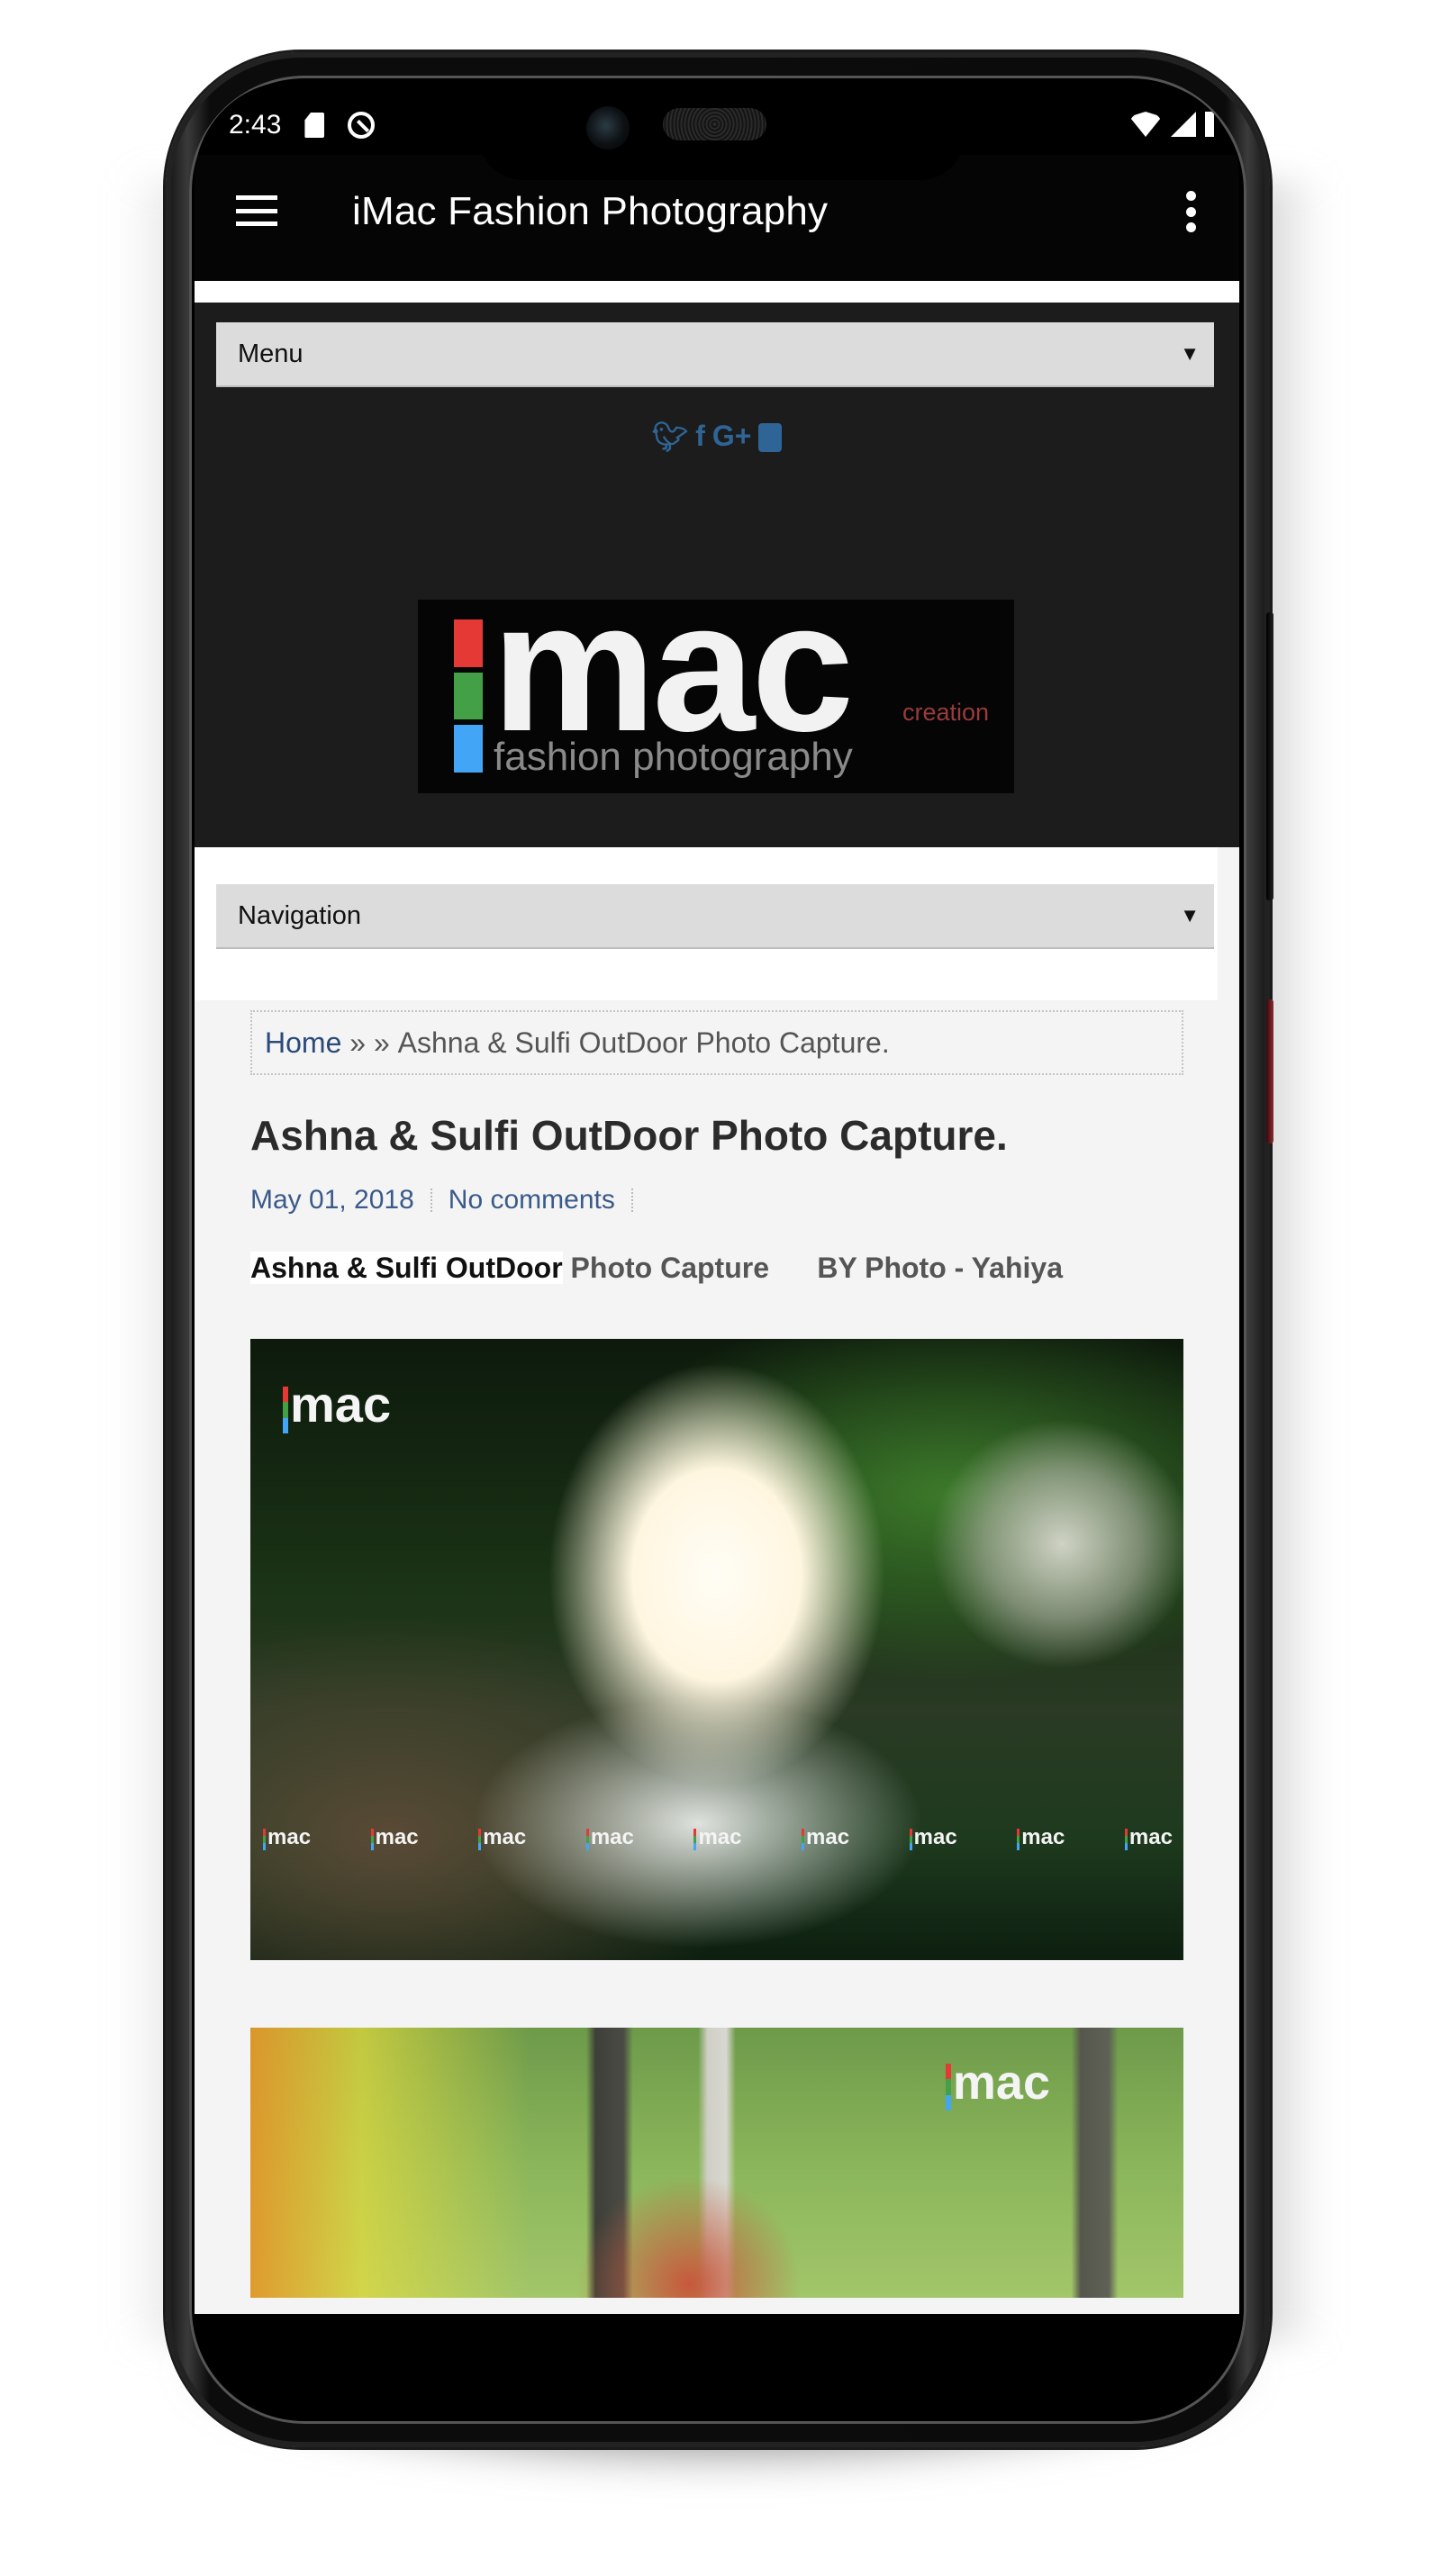 The width and height of the screenshot is (1441, 2576). Describe the element at coordinates (715, 916) in the screenshot. I see `navigation-dropdown: Navigation ▼` at that location.